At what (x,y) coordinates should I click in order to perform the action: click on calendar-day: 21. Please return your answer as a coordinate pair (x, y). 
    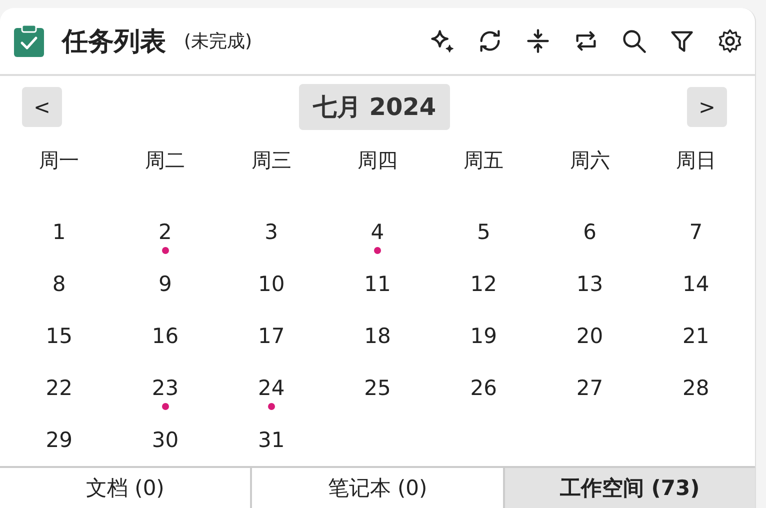
    Looking at the image, I should click on (696, 336).